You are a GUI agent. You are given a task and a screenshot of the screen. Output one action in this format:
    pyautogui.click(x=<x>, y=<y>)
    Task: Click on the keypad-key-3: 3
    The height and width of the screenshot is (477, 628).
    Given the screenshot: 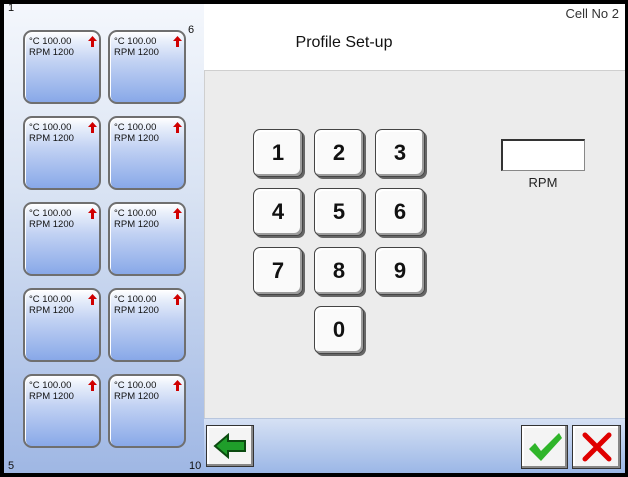 What is the action you would take?
    pyautogui.click(x=400, y=153)
    